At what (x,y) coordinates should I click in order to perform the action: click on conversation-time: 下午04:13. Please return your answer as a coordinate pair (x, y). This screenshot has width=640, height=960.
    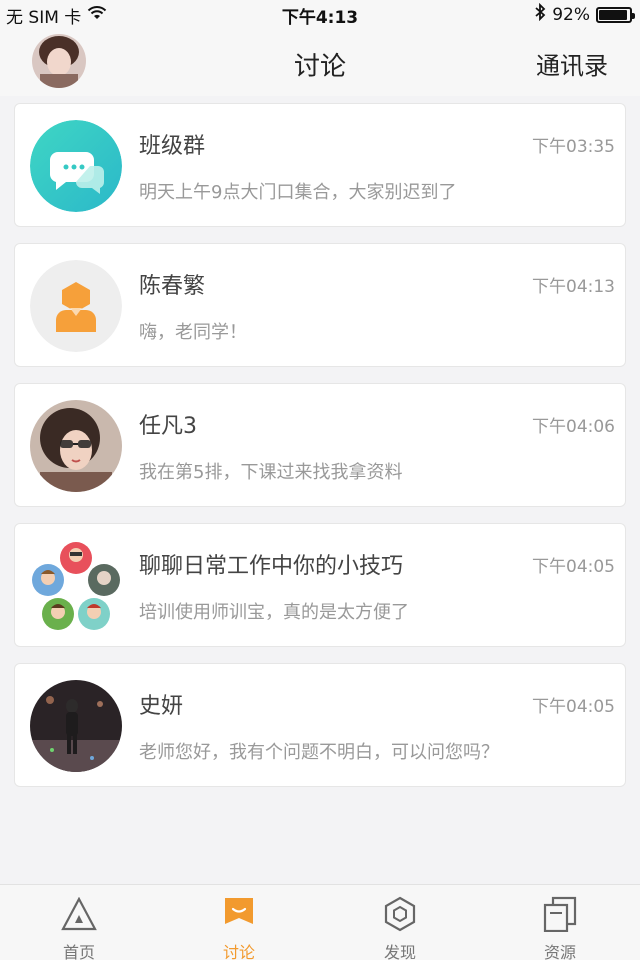
    Looking at the image, I should click on (573, 287).